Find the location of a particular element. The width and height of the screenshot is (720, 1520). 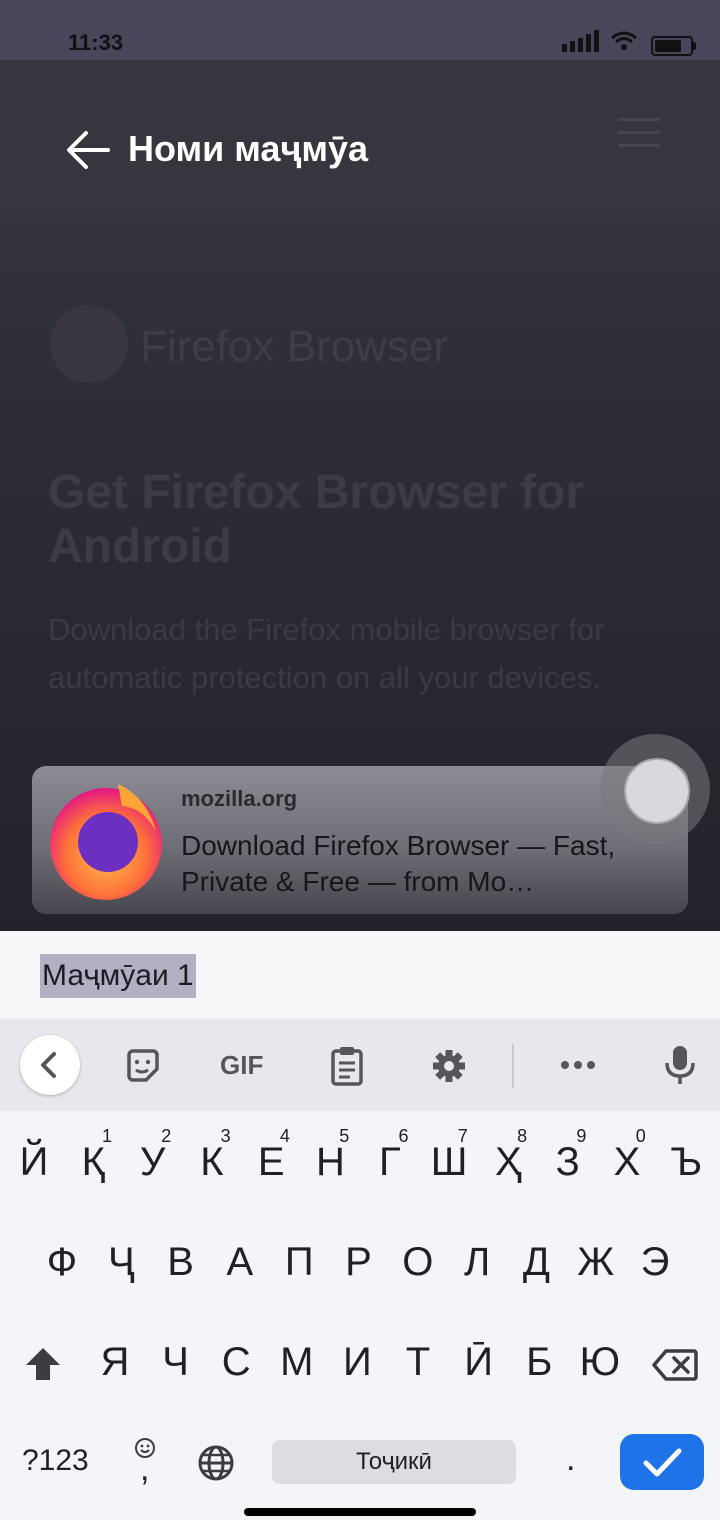

row2-key-7: О is located at coordinates (418, 1262).